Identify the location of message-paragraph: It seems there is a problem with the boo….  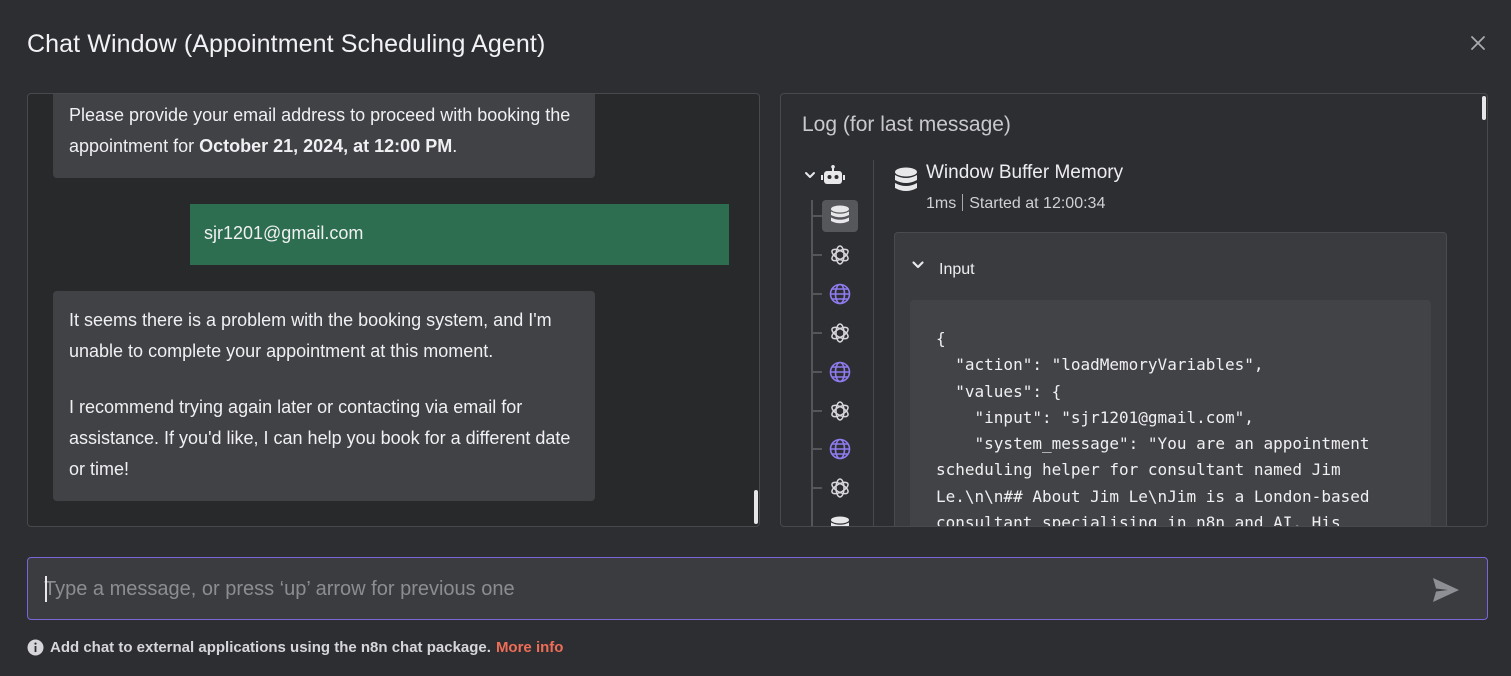
(310, 335).